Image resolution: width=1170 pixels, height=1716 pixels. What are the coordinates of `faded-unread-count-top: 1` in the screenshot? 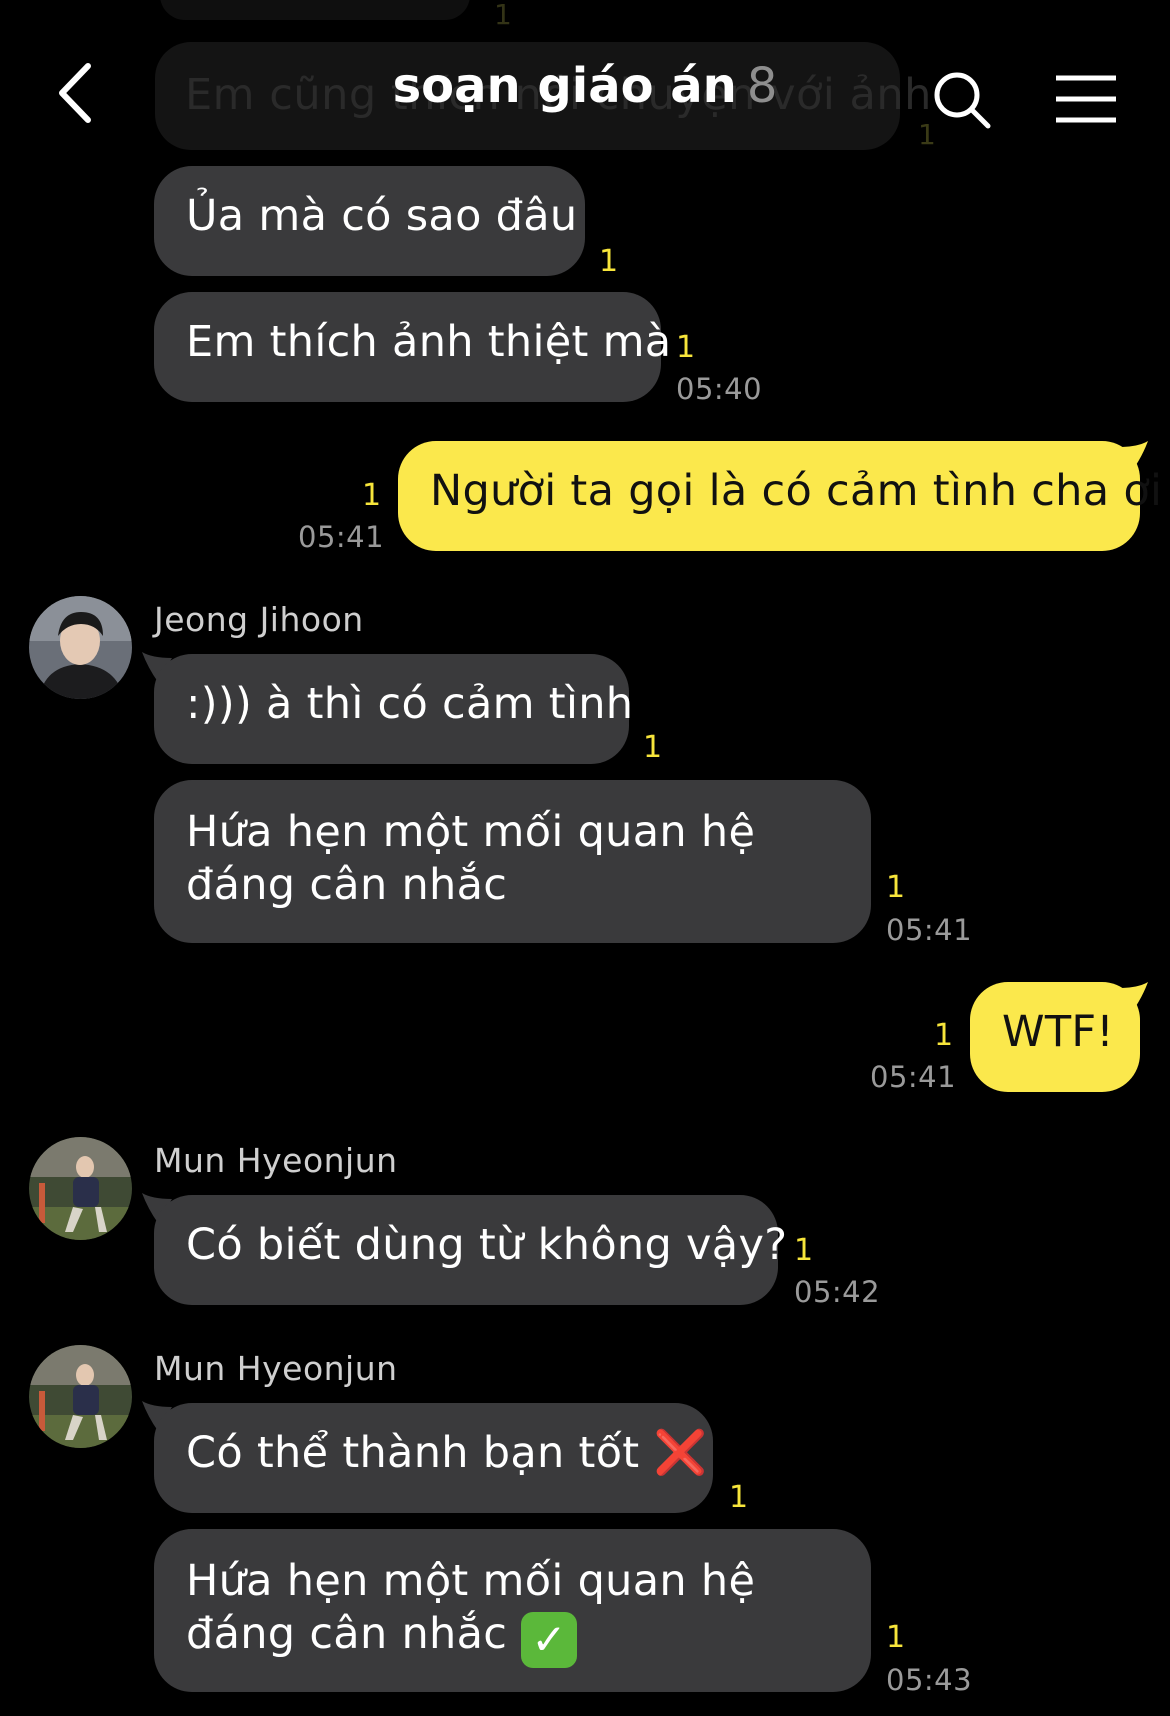 It's located at (503, 15).